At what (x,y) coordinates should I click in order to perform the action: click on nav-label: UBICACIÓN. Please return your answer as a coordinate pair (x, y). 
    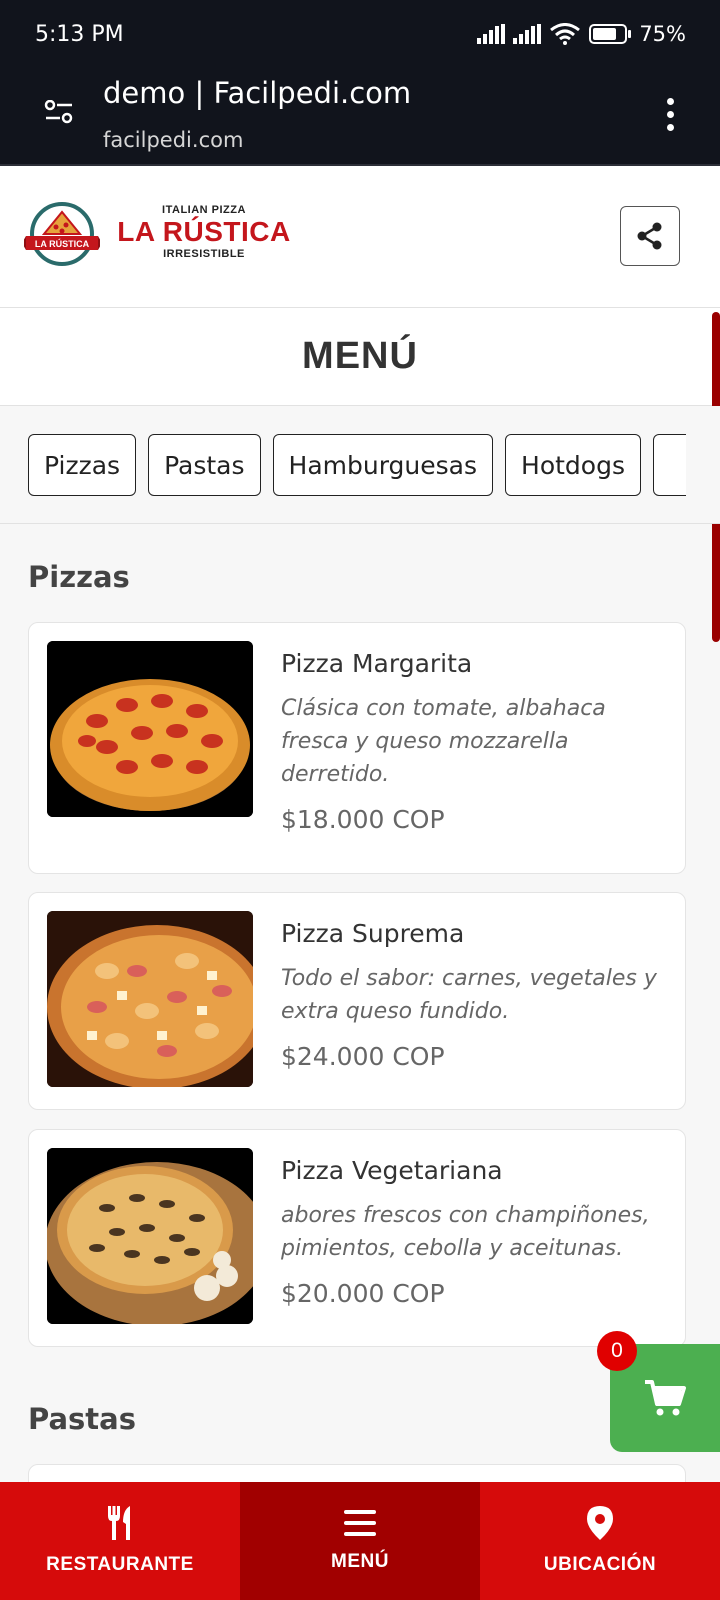
    Looking at the image, I should click on (600, 1564).